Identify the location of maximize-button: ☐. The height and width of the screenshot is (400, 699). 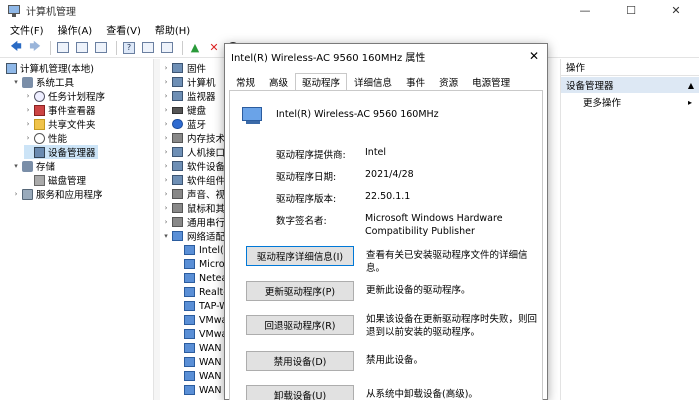
(631, 10).